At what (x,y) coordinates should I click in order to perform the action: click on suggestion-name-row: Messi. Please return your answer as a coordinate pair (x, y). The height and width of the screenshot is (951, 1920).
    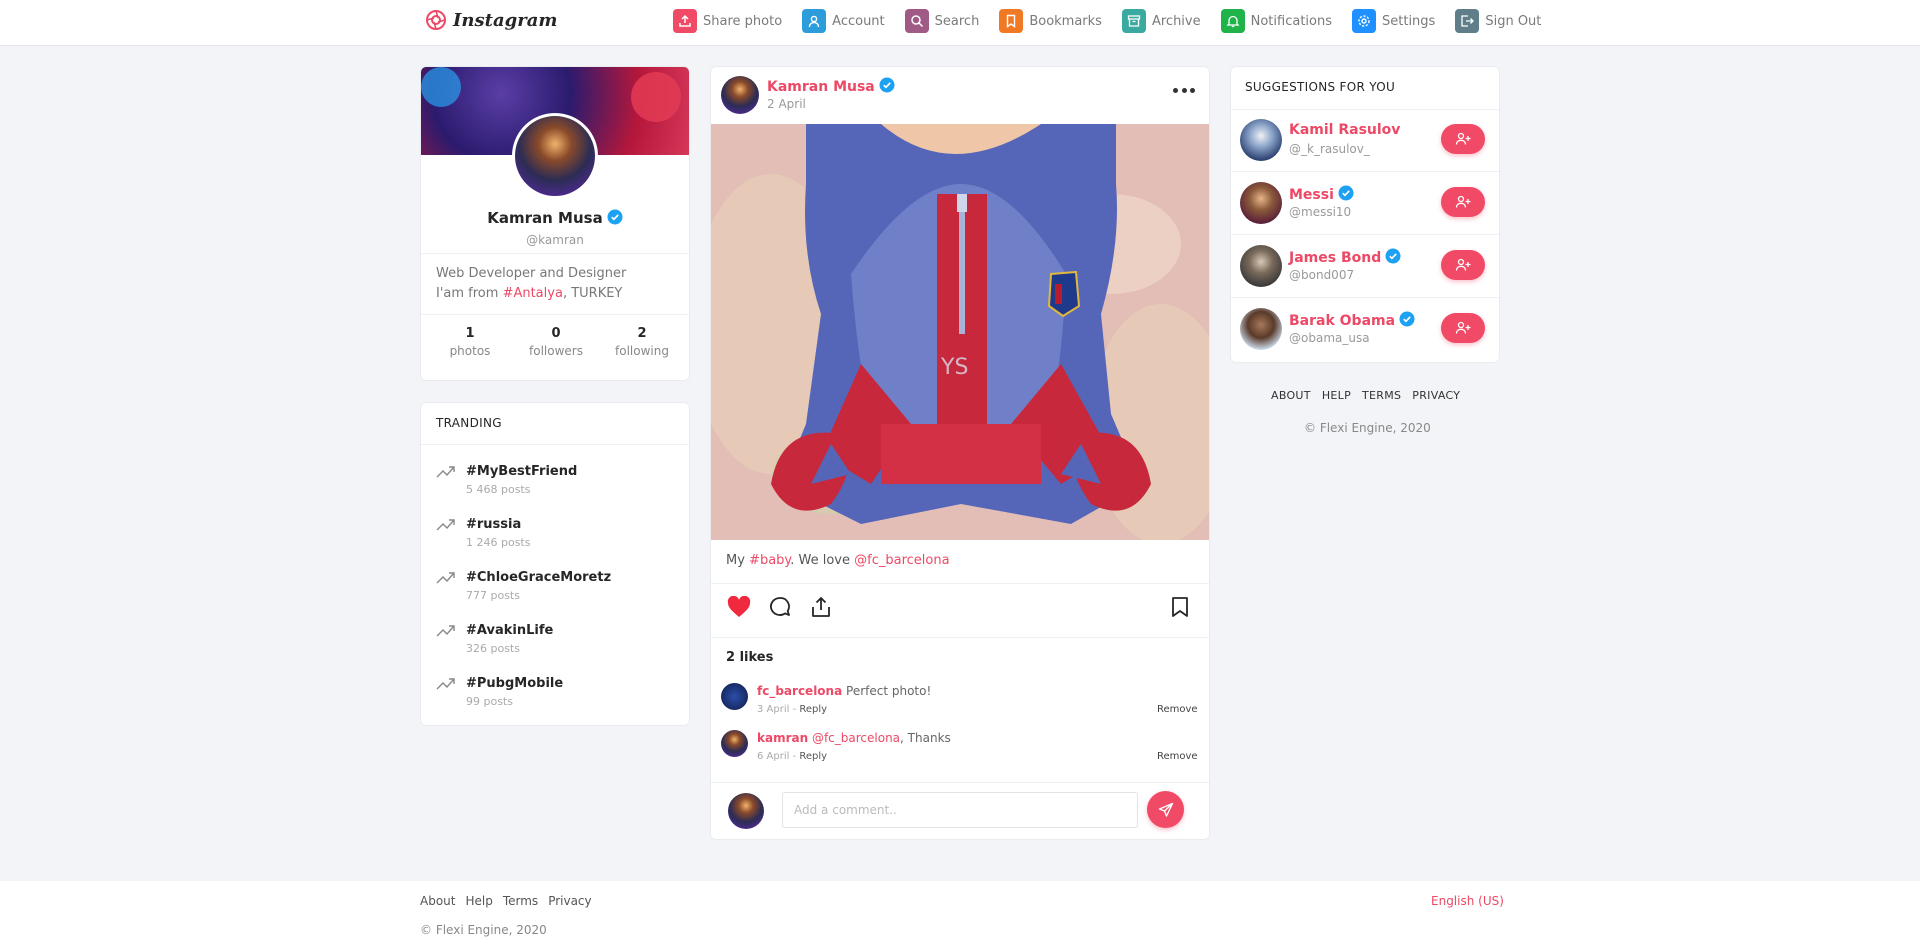
    Looking at the image, I should click on (1321, 194).